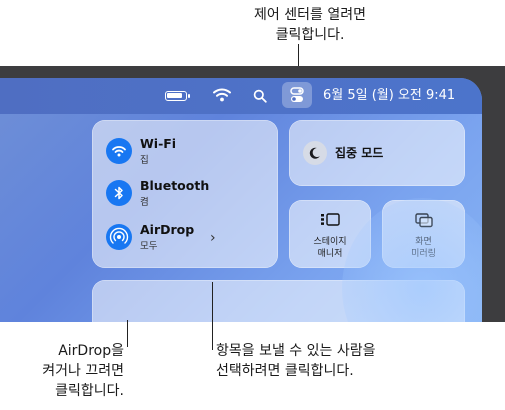 This screenshot has height=410, width=505. Describe the element at coordinates (144, 202) in the screenshot. I see `bluetooth-status: 켬` at that location.